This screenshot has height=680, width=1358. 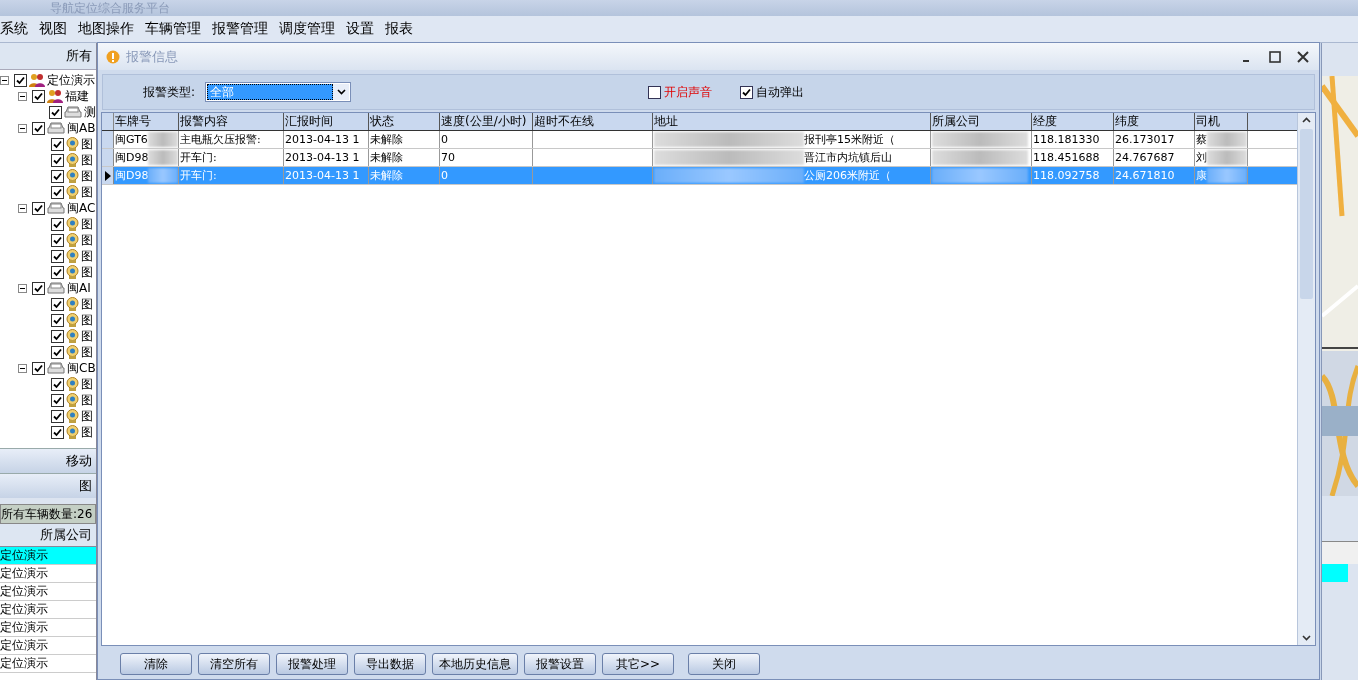 I want to click on dialog-button: 报警处理, so click(x=312, y=664).